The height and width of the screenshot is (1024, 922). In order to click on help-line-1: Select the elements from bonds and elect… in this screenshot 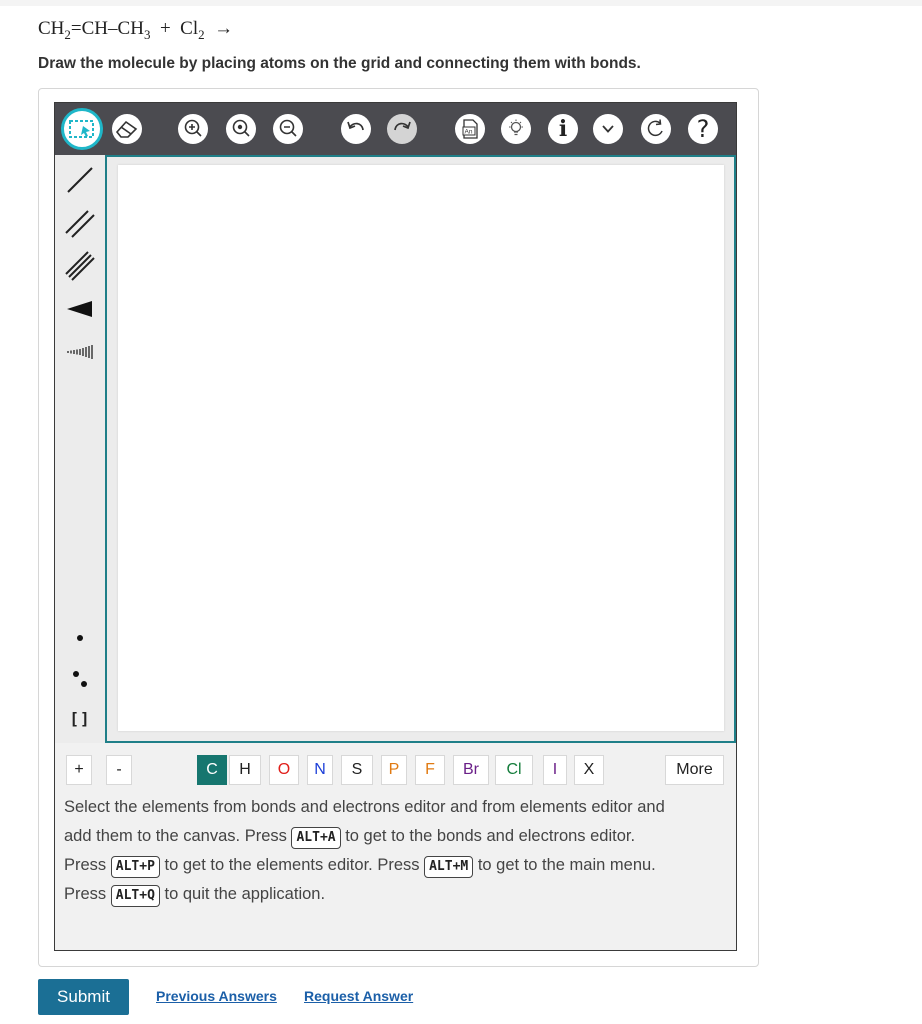, I will do `click(364, 807)`.